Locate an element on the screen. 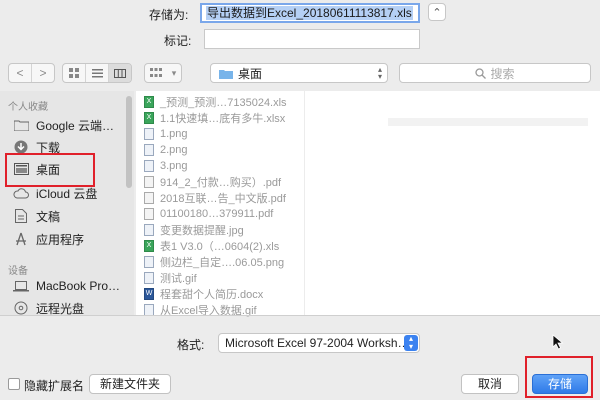  sidebar-scrollbar is located at coordinates (129, 142).